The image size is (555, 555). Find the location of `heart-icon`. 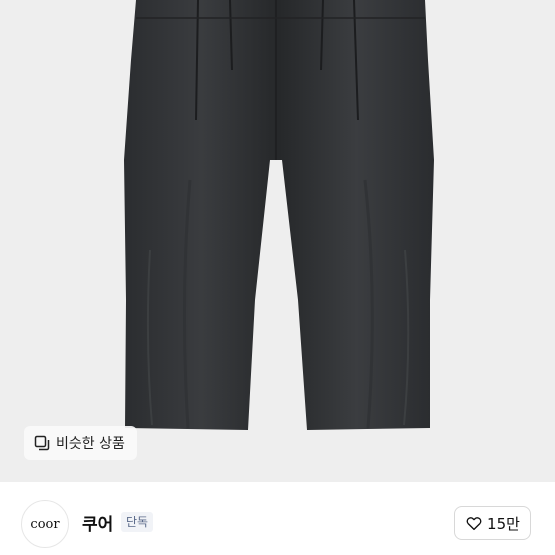

heart-icon is located at coordinates (474, 523).